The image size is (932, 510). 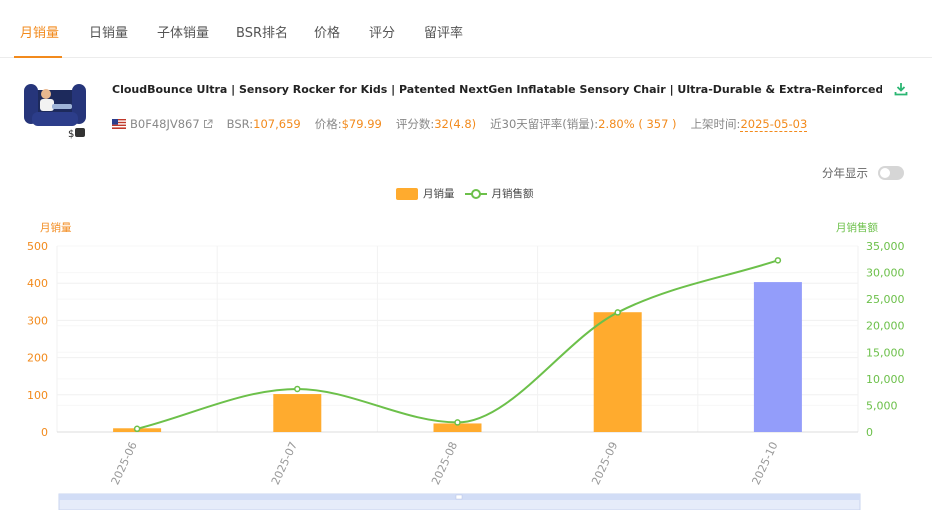 I want to click on price-item: 价格: $79.99, so click(x=348, y=124).